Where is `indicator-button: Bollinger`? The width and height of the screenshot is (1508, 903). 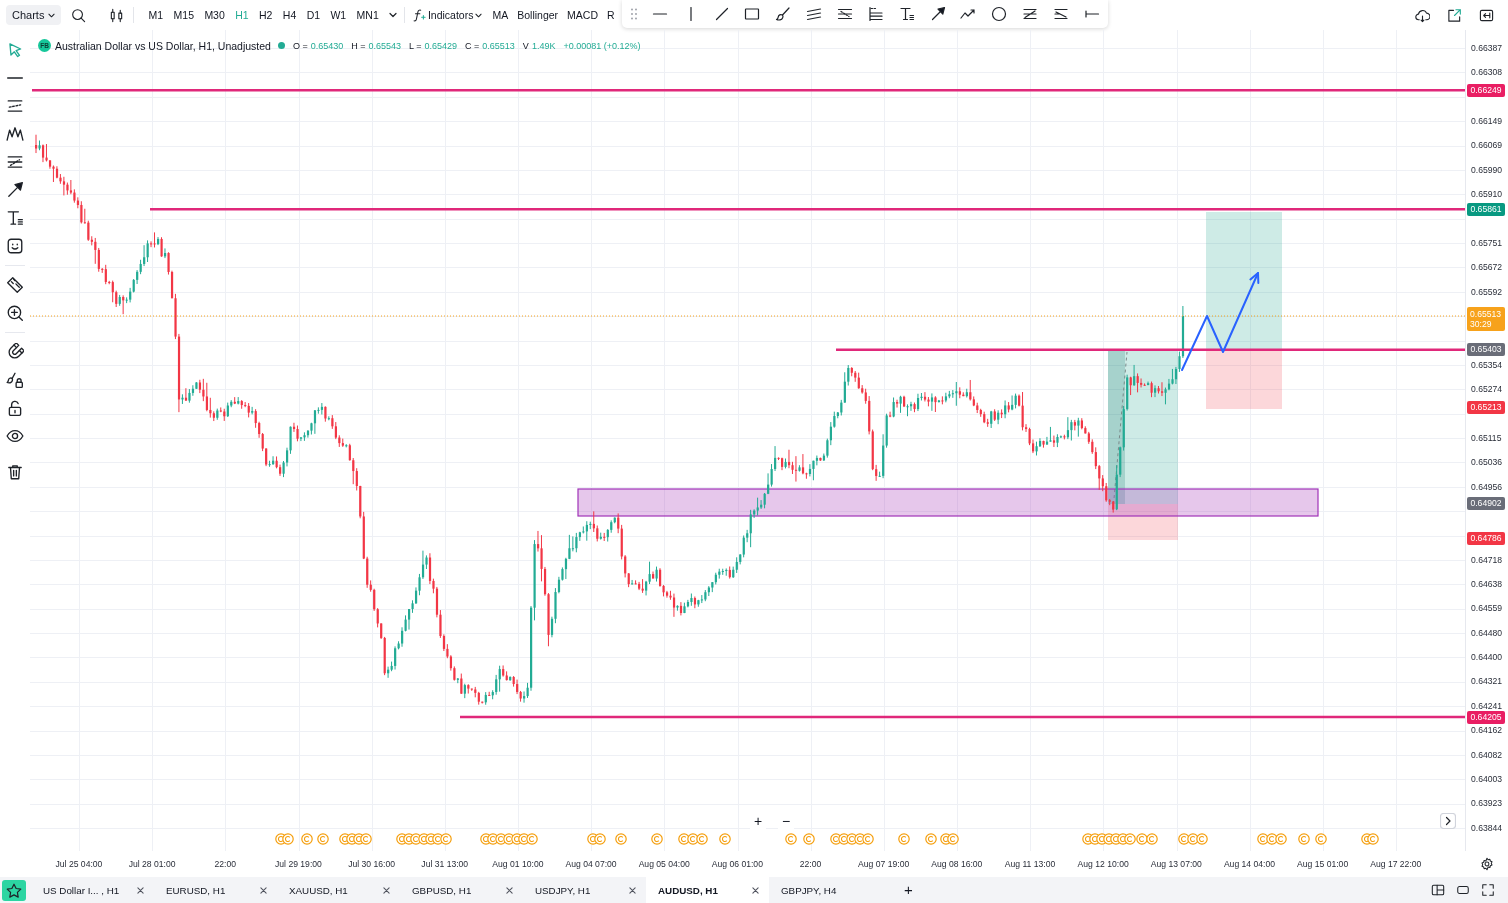
indicator-button: Bollinger is located at coordinates (538, 15).